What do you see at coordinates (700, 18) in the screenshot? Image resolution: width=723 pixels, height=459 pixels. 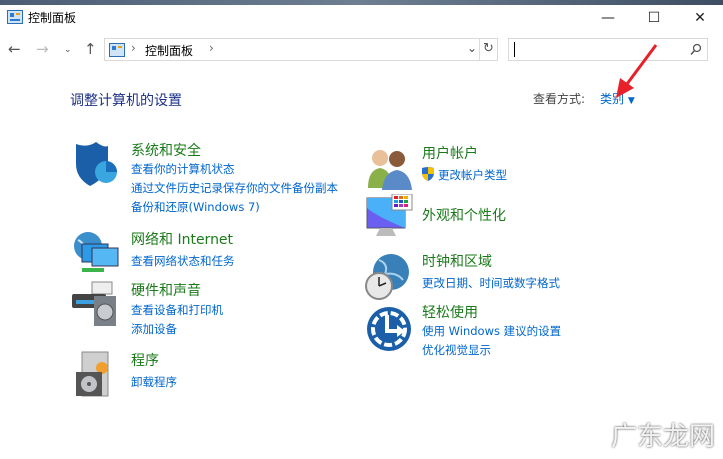 I see `close-button: ✕` at bounding box center [700, 18].